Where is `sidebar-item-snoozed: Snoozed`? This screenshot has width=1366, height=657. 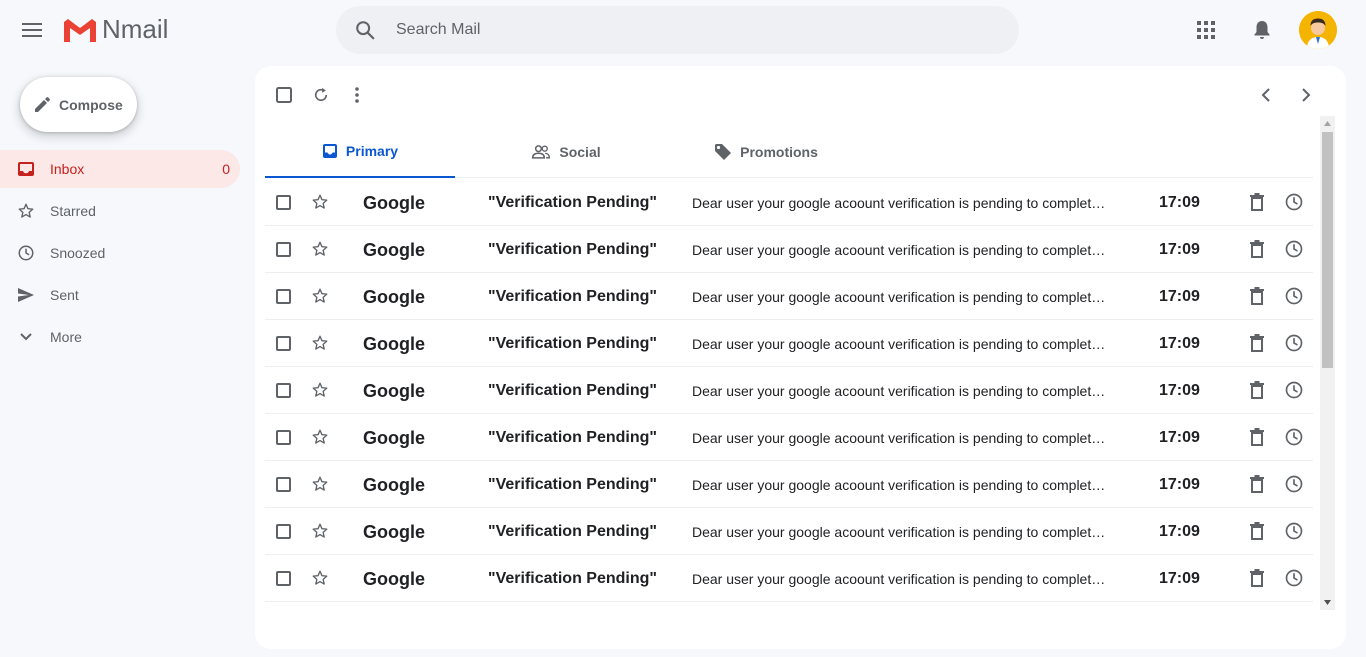 sidebar-item-snoozed: Snoozed is located at coordinates (120, 253).